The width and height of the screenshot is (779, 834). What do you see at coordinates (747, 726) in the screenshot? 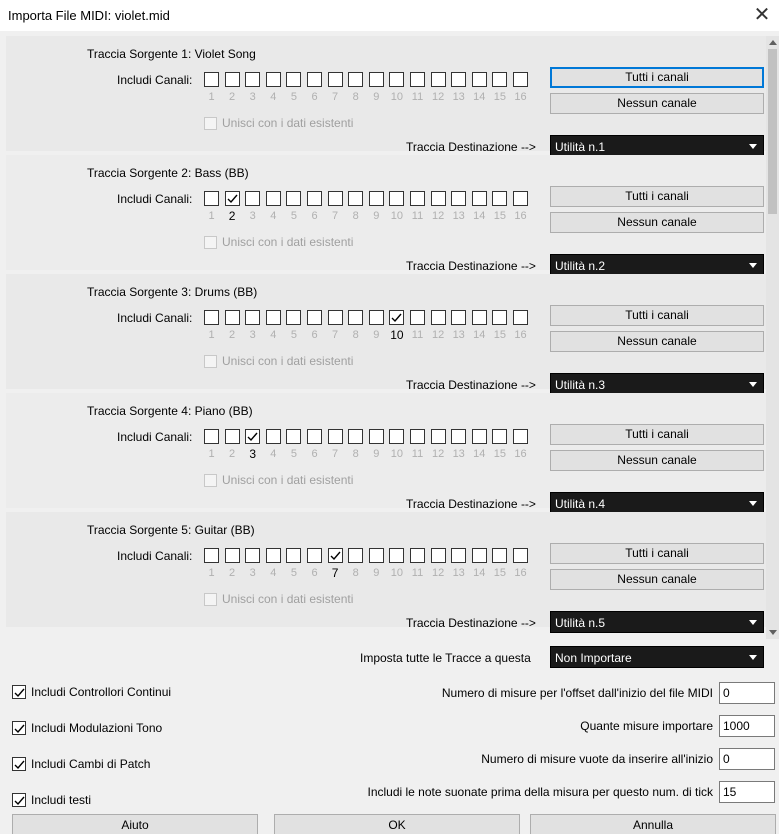
I see `number-input: 1000` at bounding box center [747, 726].